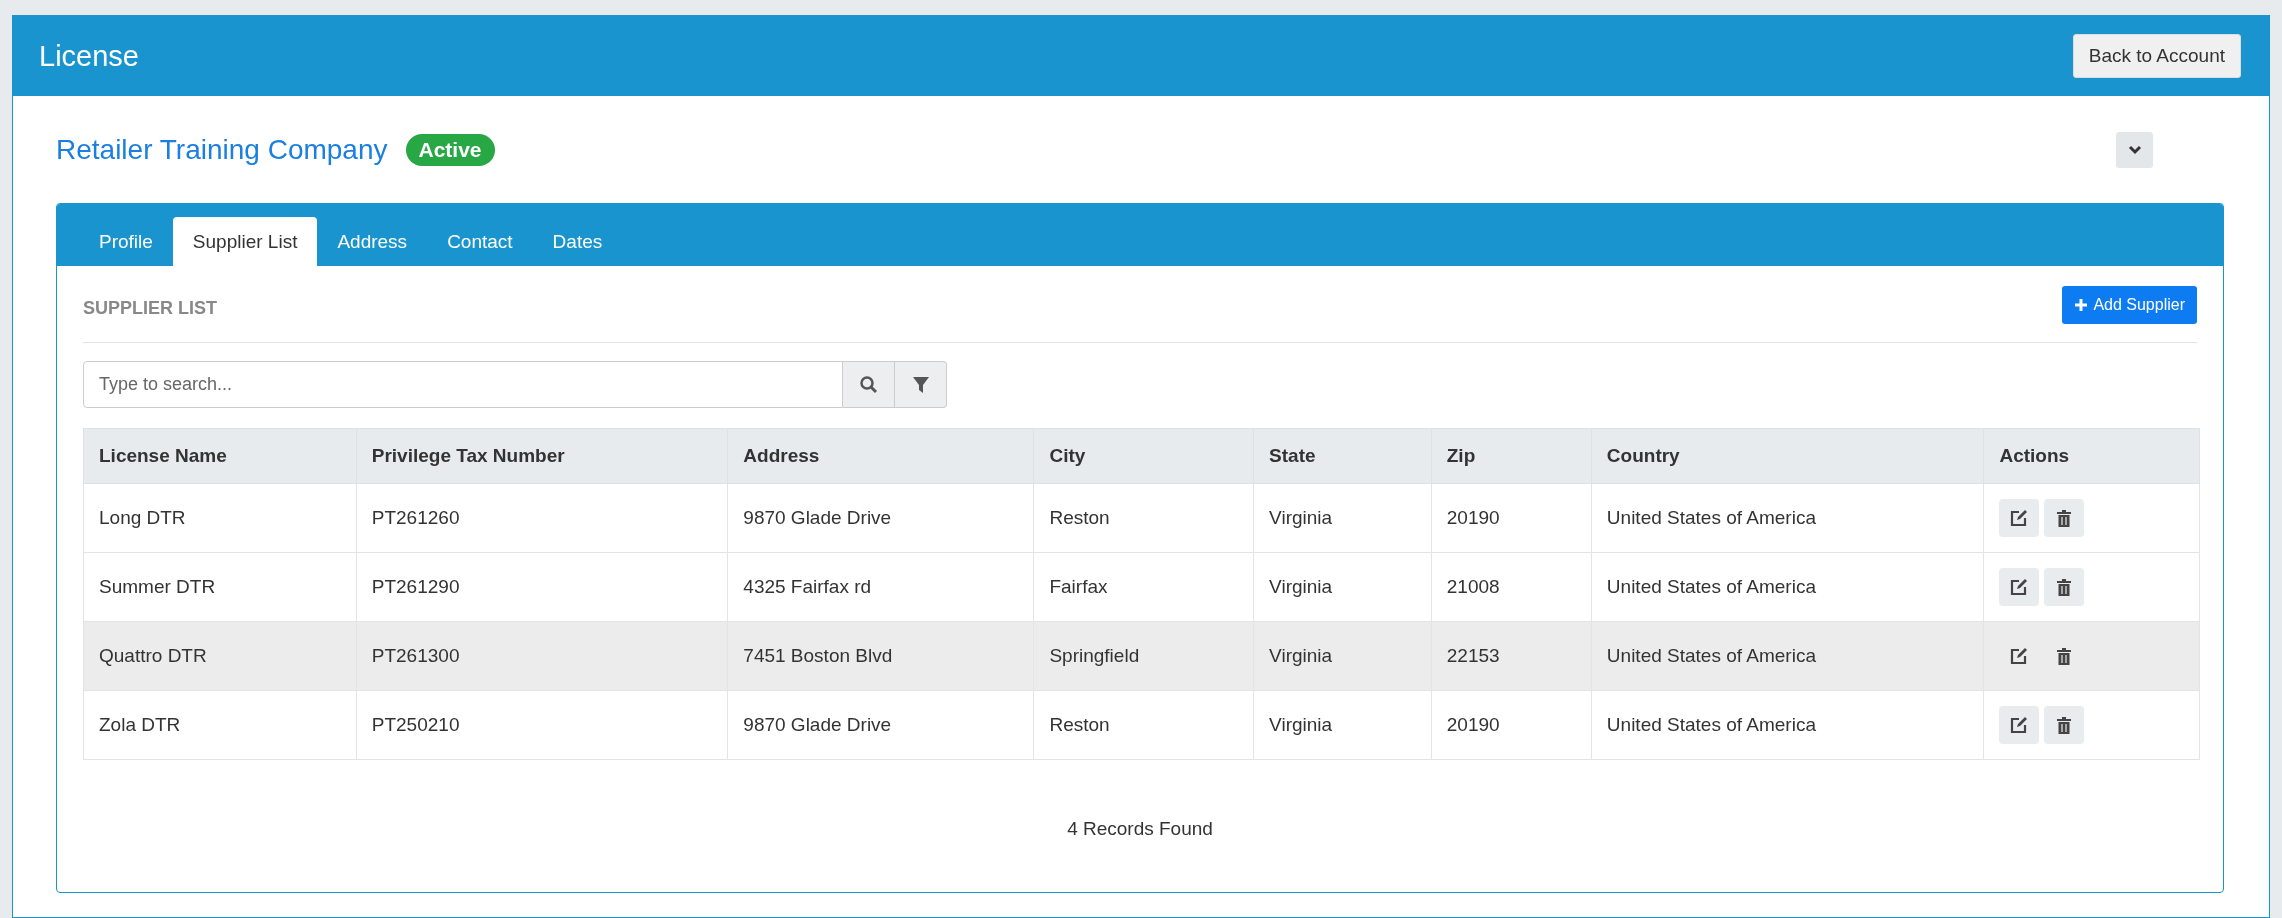  What do you see at coordinates (126, 241) in the screenshot?
I see `tab: Profile` at bounding box center [126, 241].